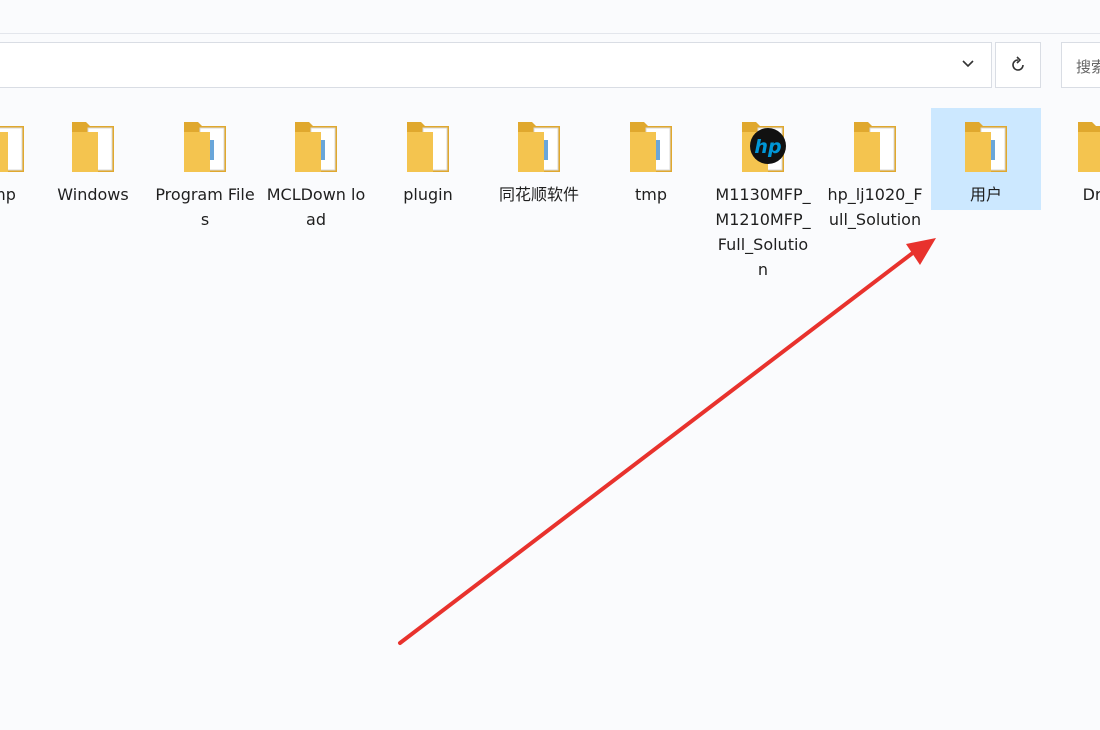 The height and width of the screenshot is (730, 1100). I want to click on folder-item: tmp, so click(651, 203).